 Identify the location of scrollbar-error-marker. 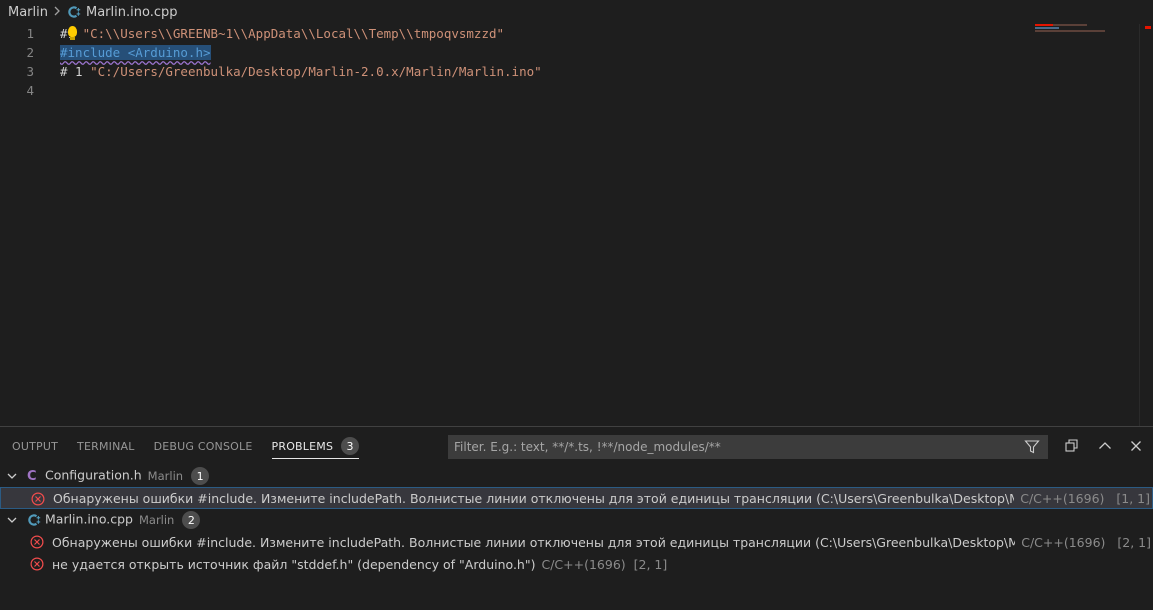
(1148, 27).